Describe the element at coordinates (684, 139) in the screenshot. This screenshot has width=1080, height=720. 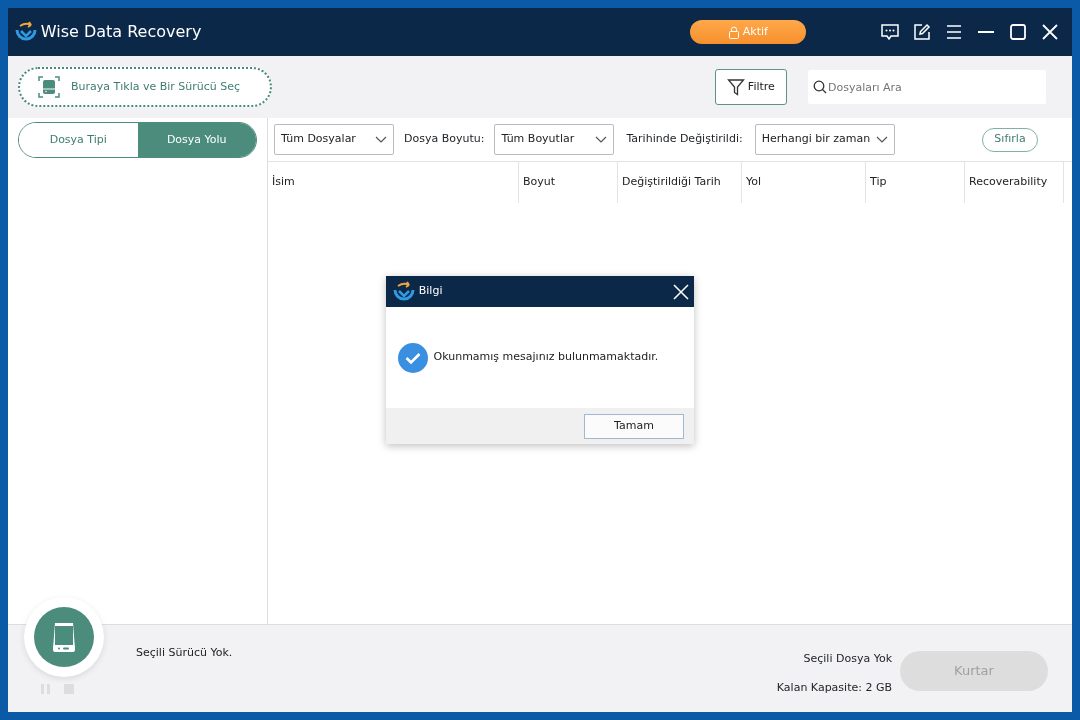
I see `date-filter-label: Tarihinde Değiştirildi:` at that location.